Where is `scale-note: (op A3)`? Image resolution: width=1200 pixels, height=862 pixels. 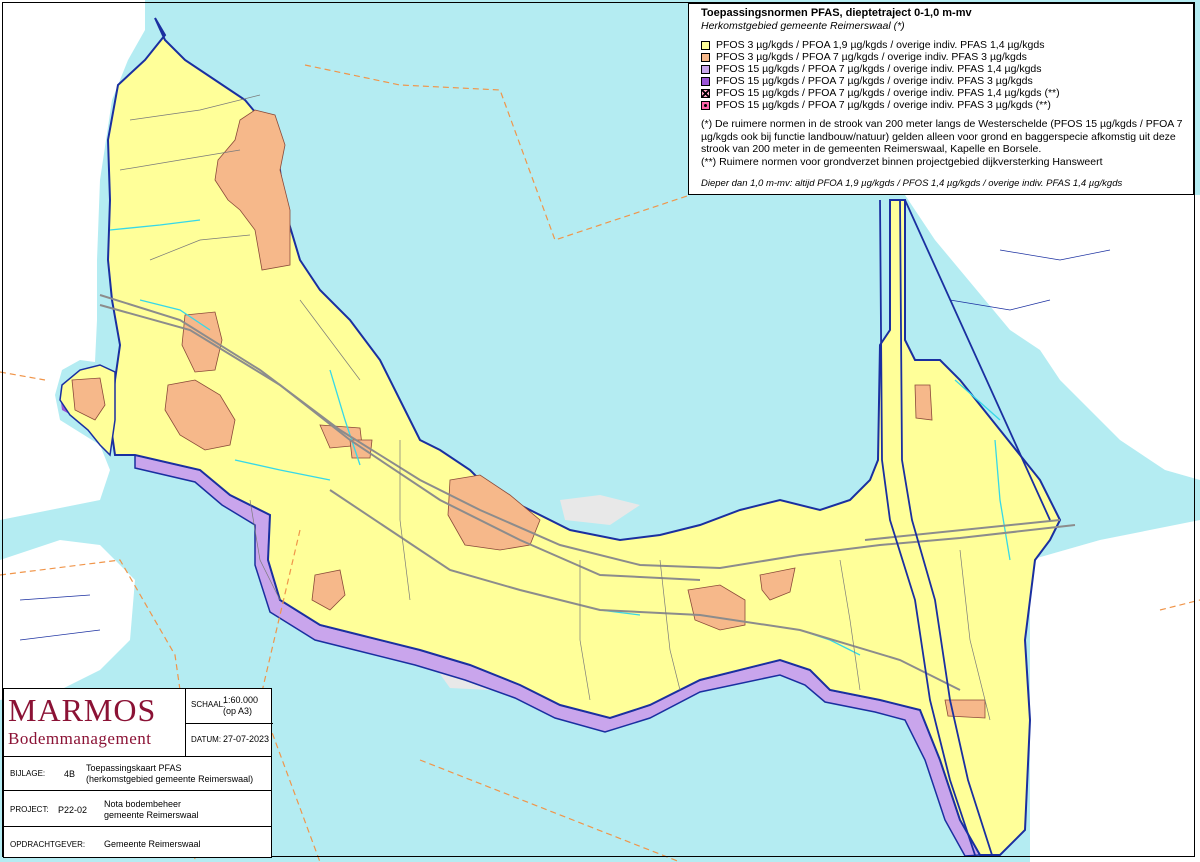 scale-note: (op A3) is located at coordinates (238, 711).